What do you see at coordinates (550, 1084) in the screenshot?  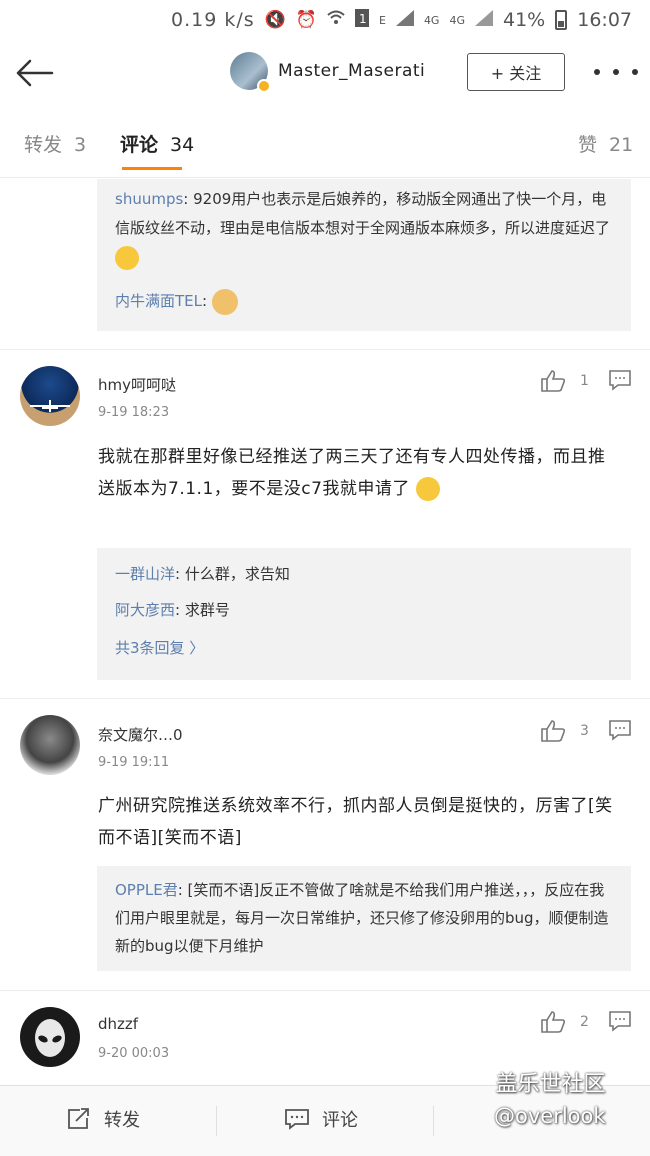 I see `watermark-title: 盖乐世社区` at bounding box center [550, 1084].